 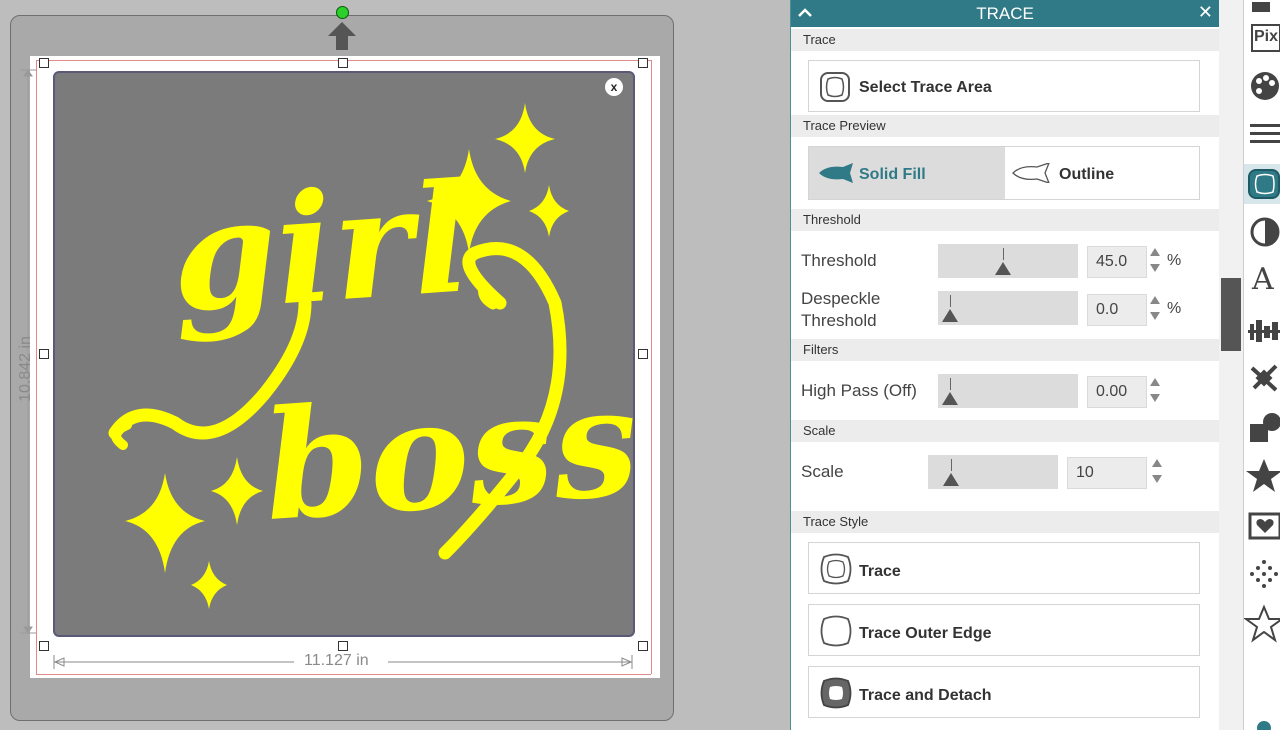 I want to click on height-dimension-label: 10.842 in, so click(x=25, y=369).